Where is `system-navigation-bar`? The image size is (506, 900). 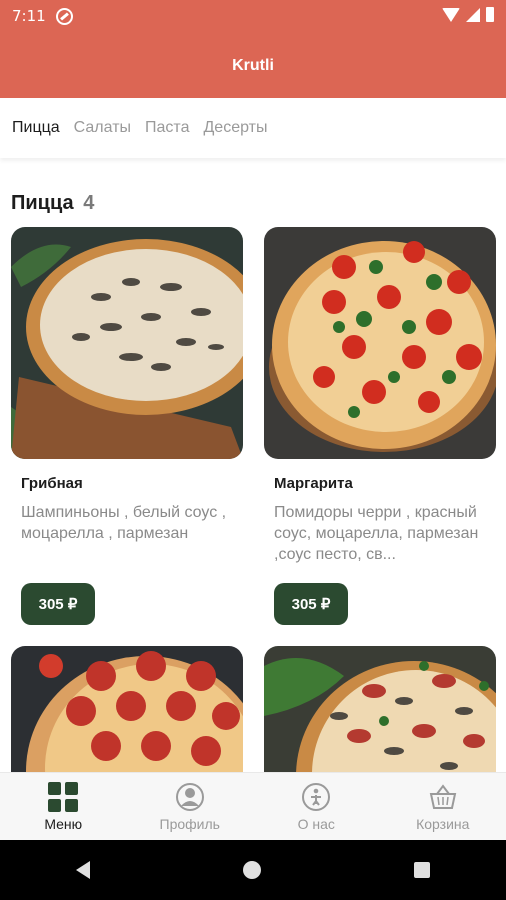
system-navigation-bar is located at coordinates (253, 870).